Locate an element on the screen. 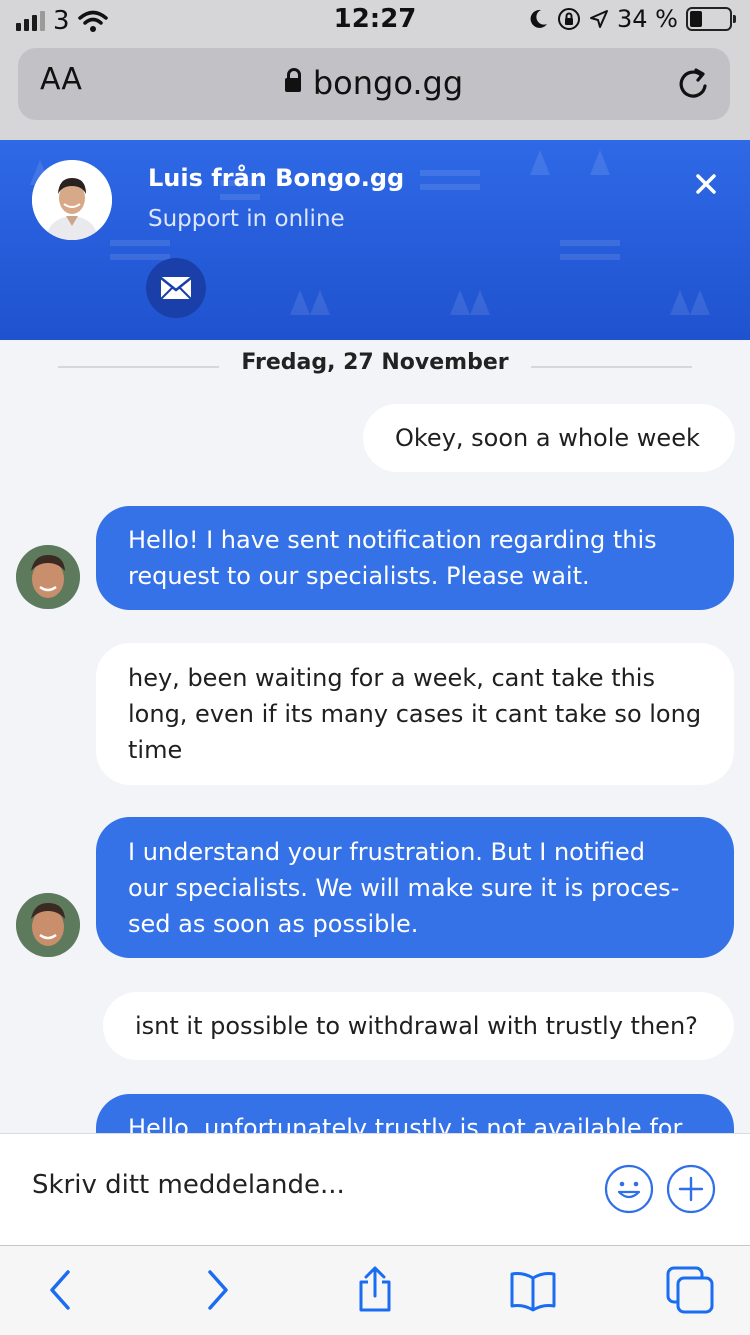 The height and width of the screenshot is (1335, 750). message-user-1: Okey, soon a whole week is located at coordinates (549, 438).